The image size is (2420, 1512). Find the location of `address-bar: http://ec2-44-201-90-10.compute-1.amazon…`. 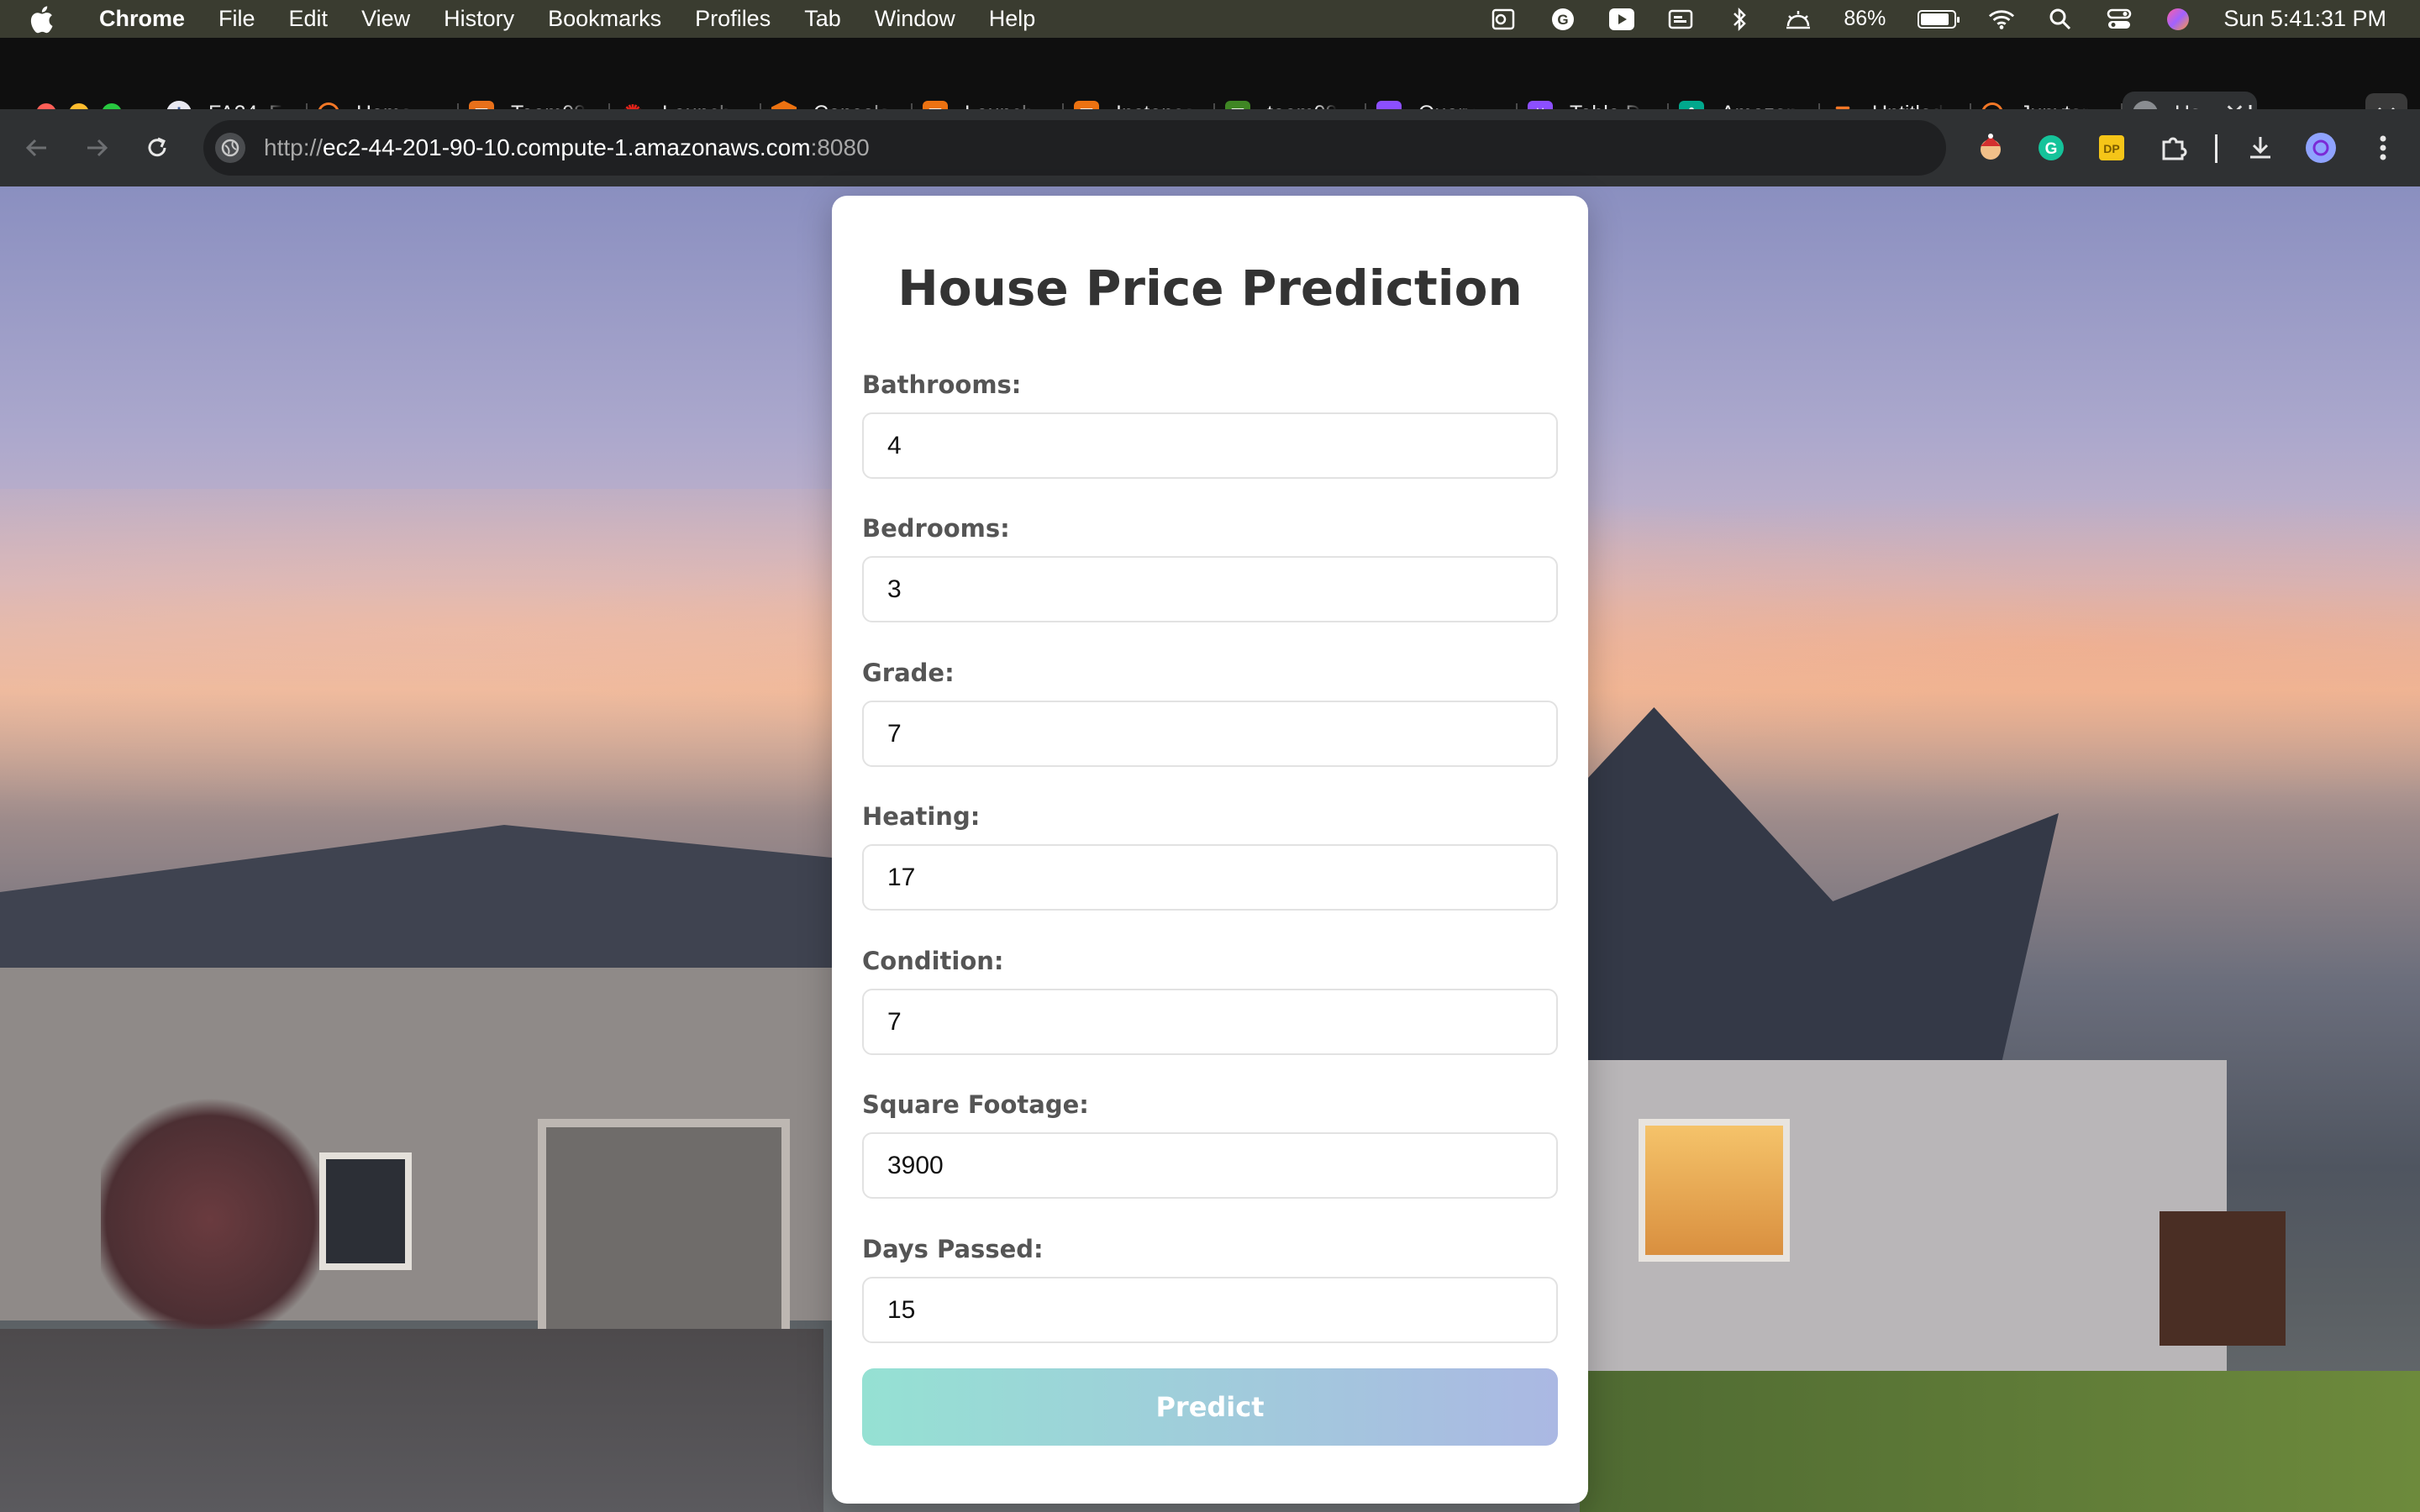

address-bar: http://ec2-44-201-90-10.compute-1.amazon… is located at coordinates (1074, 148).